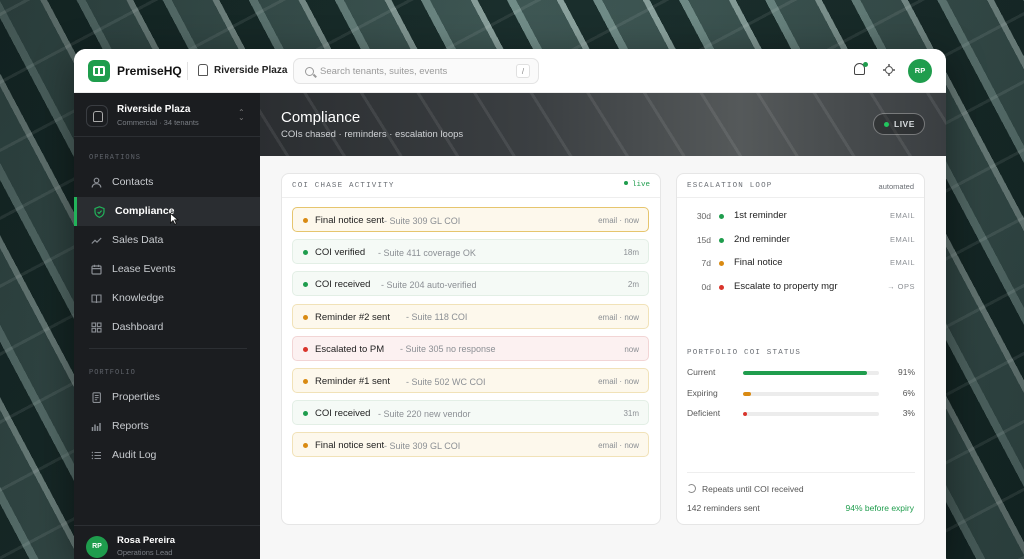 This screenshot has height=559, width=1024. I want to click on card-title: ESCALATION LOOP, so click(730, 186).